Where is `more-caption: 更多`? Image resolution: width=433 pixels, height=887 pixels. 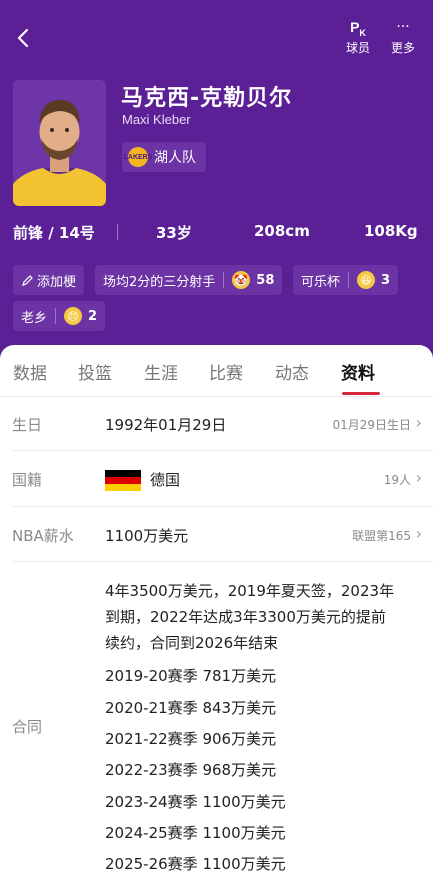
more-caption: 更多 is located at coordinates (402, 48).